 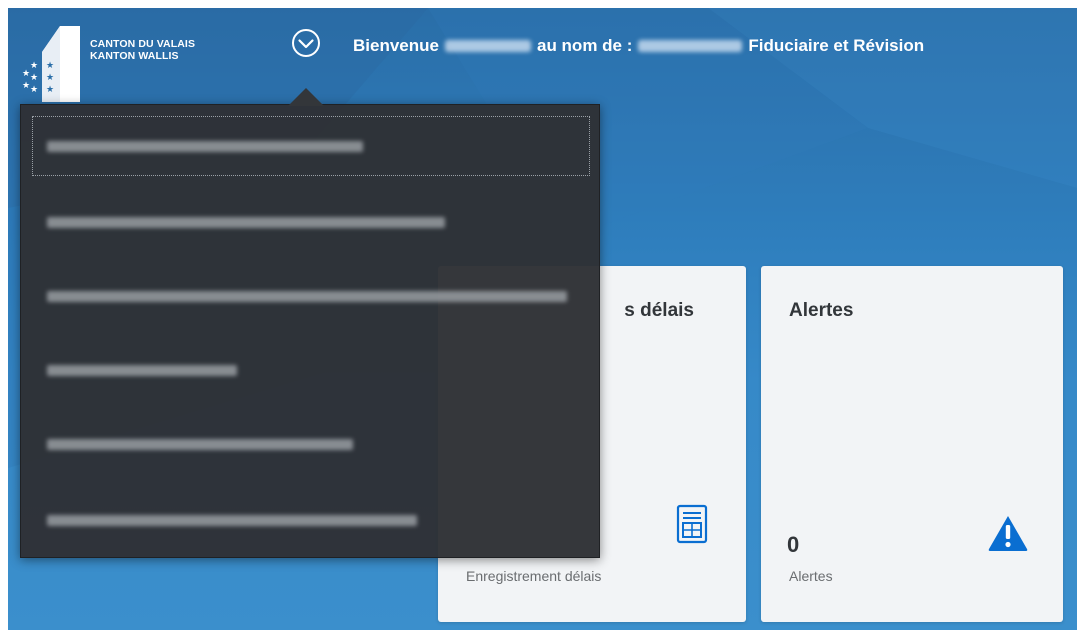 I want to click on tile-alerts-count: 0, so click(x=793, y=544).